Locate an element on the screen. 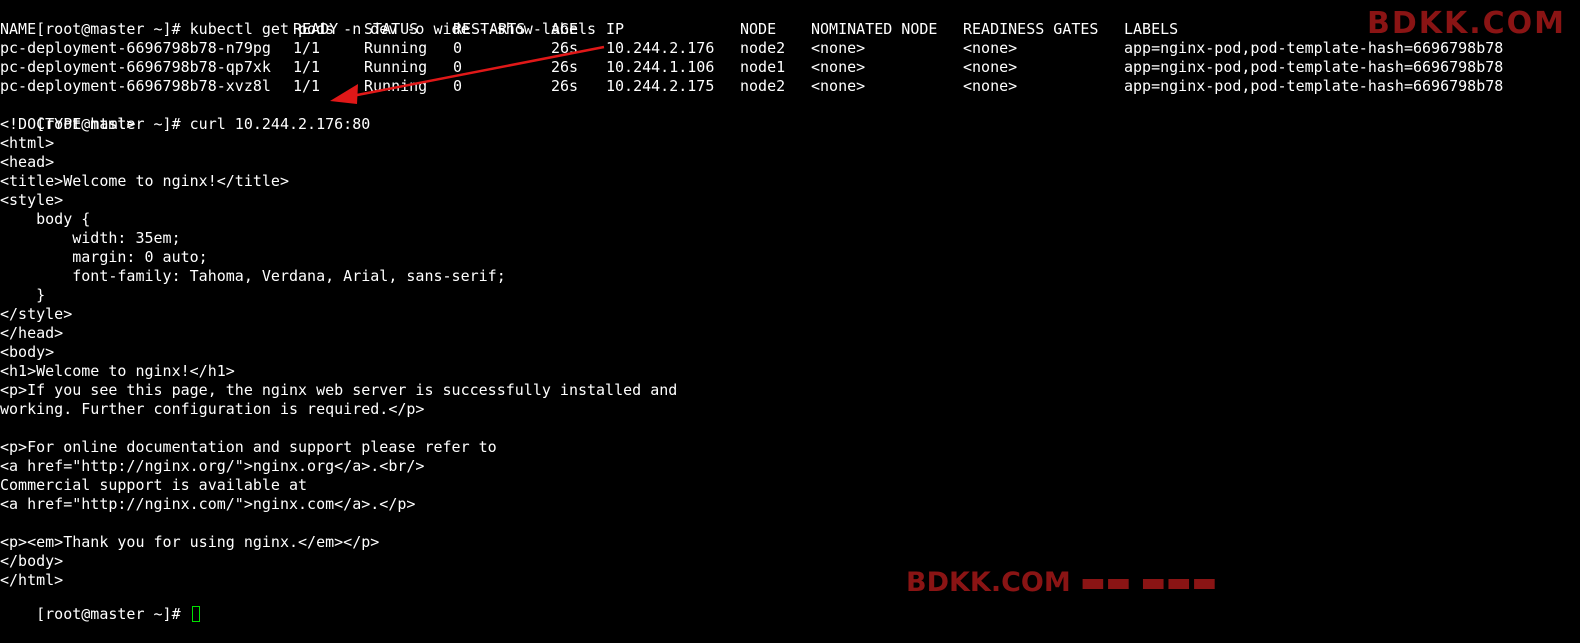 The height and width of the screenshot is (643, 1580). output-line: <!DOCTYPE html> is located at coordinates (68, 124).